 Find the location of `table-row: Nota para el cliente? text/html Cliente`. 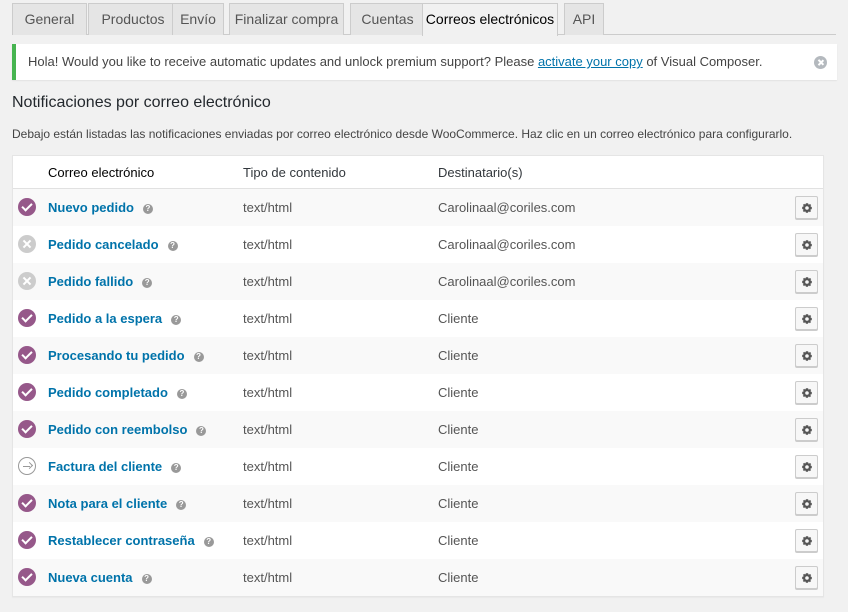

table-row: Nota para el cliente? text/html Cliente is located at coordinates (418, 503).